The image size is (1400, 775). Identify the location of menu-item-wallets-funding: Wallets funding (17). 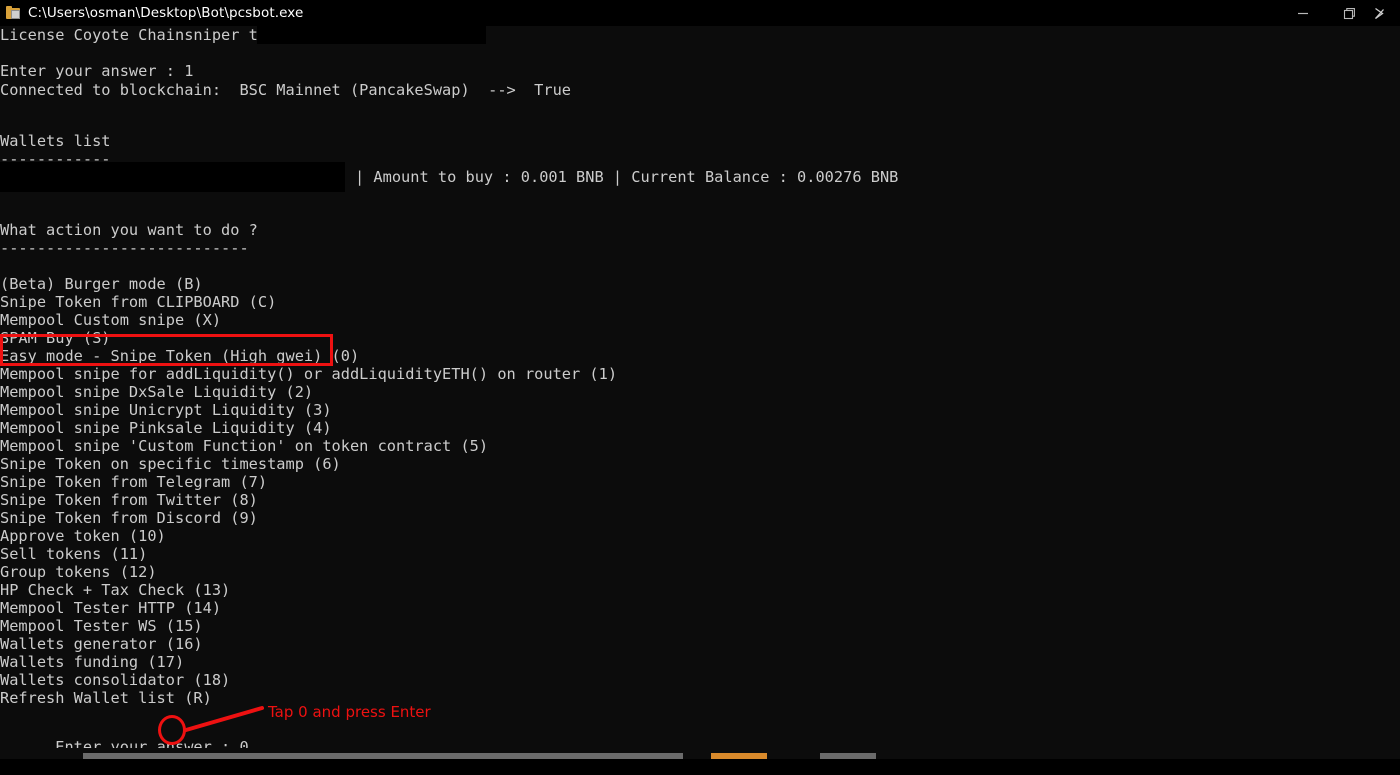
(92, 662).